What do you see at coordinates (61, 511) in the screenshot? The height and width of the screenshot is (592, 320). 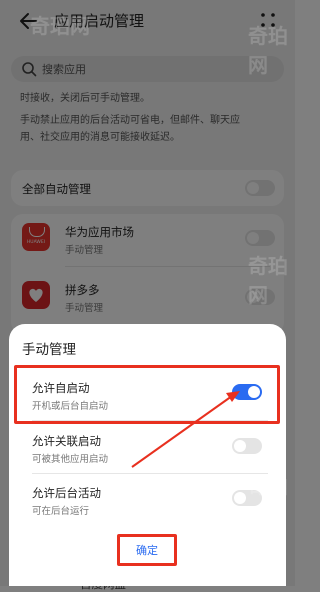 I see `option-sub-background: 可在后台运行` at bounding box center [61, 511].